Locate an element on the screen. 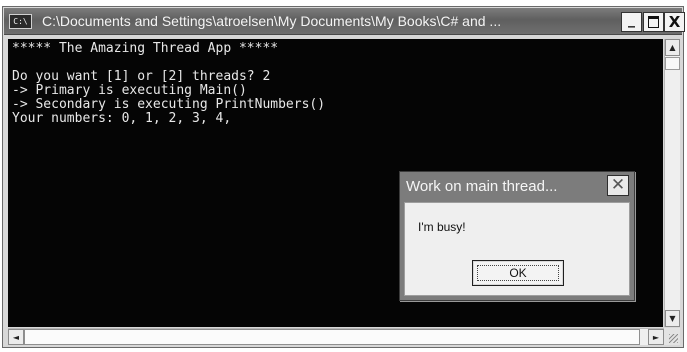 This screenshot has height=352, width=687. message-box-close-button: ✕ is located at coordinates (618, 185).